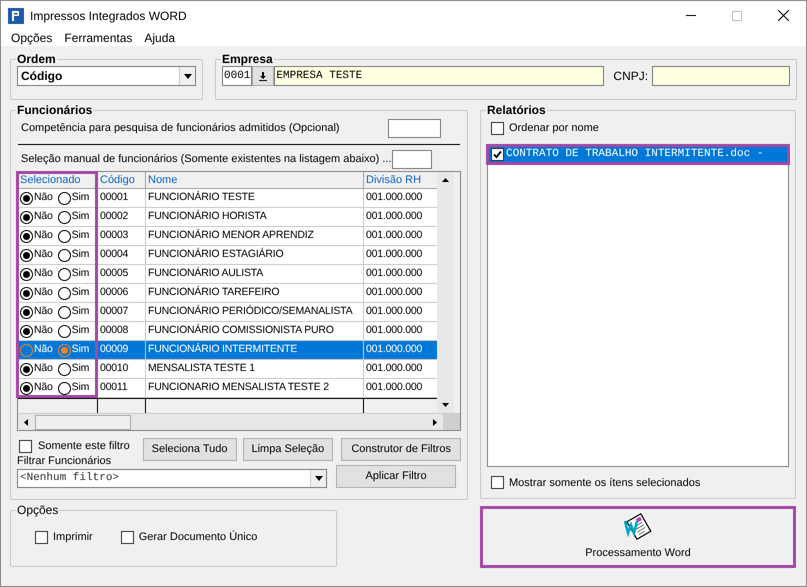 This screenshot has height=587, width=807. What do you see at coordinates (64, 537) in the screenshot?
I see `option-checkbox: Imprimir` at bounding box center [64, 537].